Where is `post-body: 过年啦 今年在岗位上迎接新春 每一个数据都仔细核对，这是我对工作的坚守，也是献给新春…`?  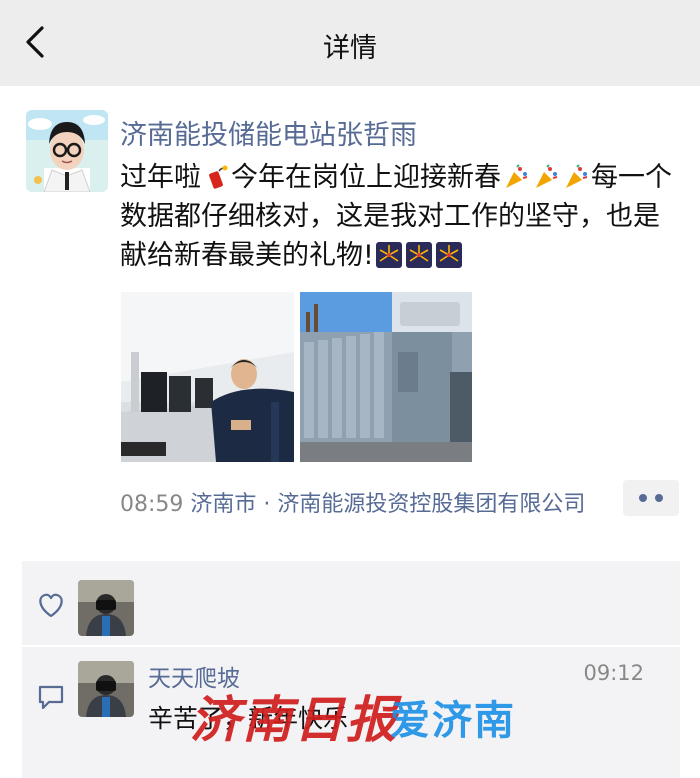
post-body: 过年啦 今年在岗位上迎接新春 每一个数据都仔细核对，这是我对工作的坚守，也是献给新春… is located at coordinates (400, 216).